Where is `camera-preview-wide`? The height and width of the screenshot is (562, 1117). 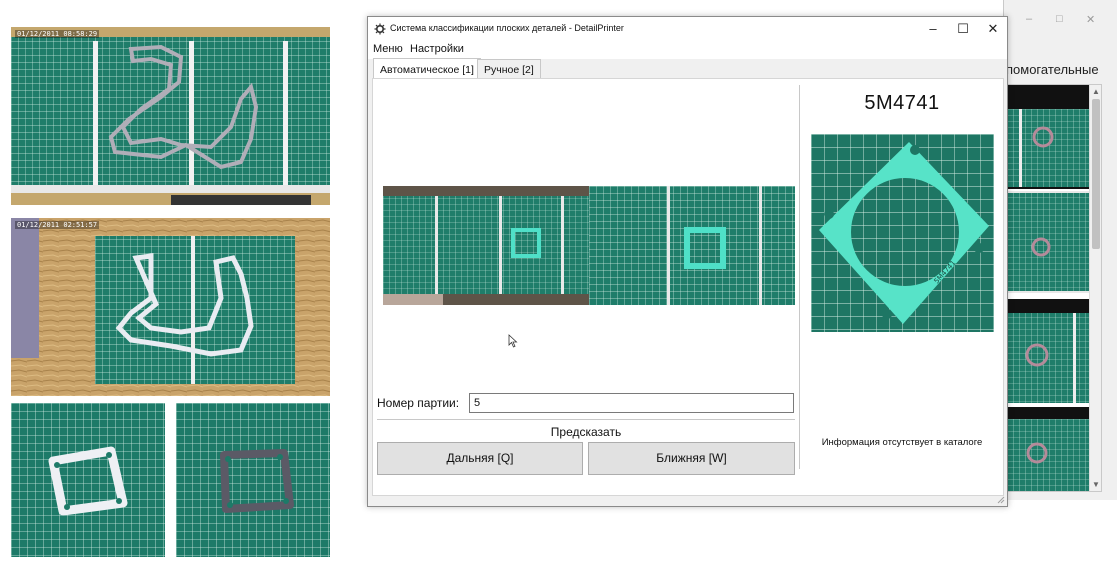 camera-preview-wide is located at coordinates (486, 245).